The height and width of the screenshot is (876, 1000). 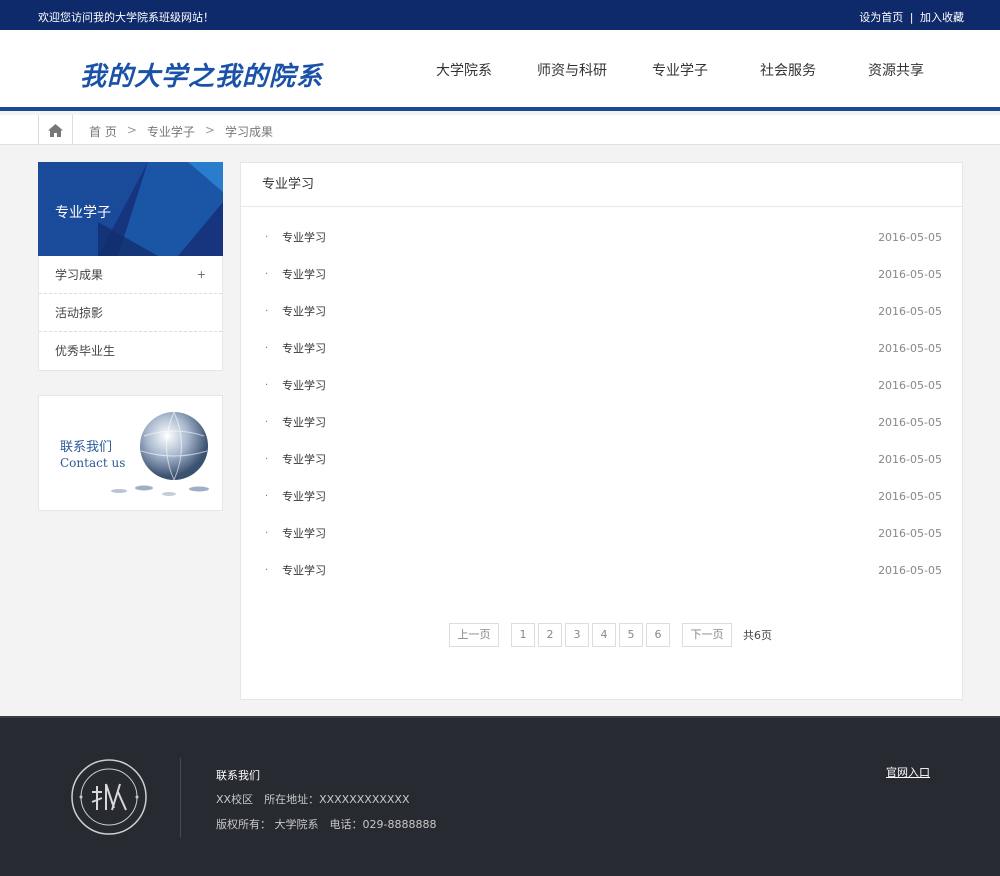 I want to click on home-icon, so click(x=55, y=130).